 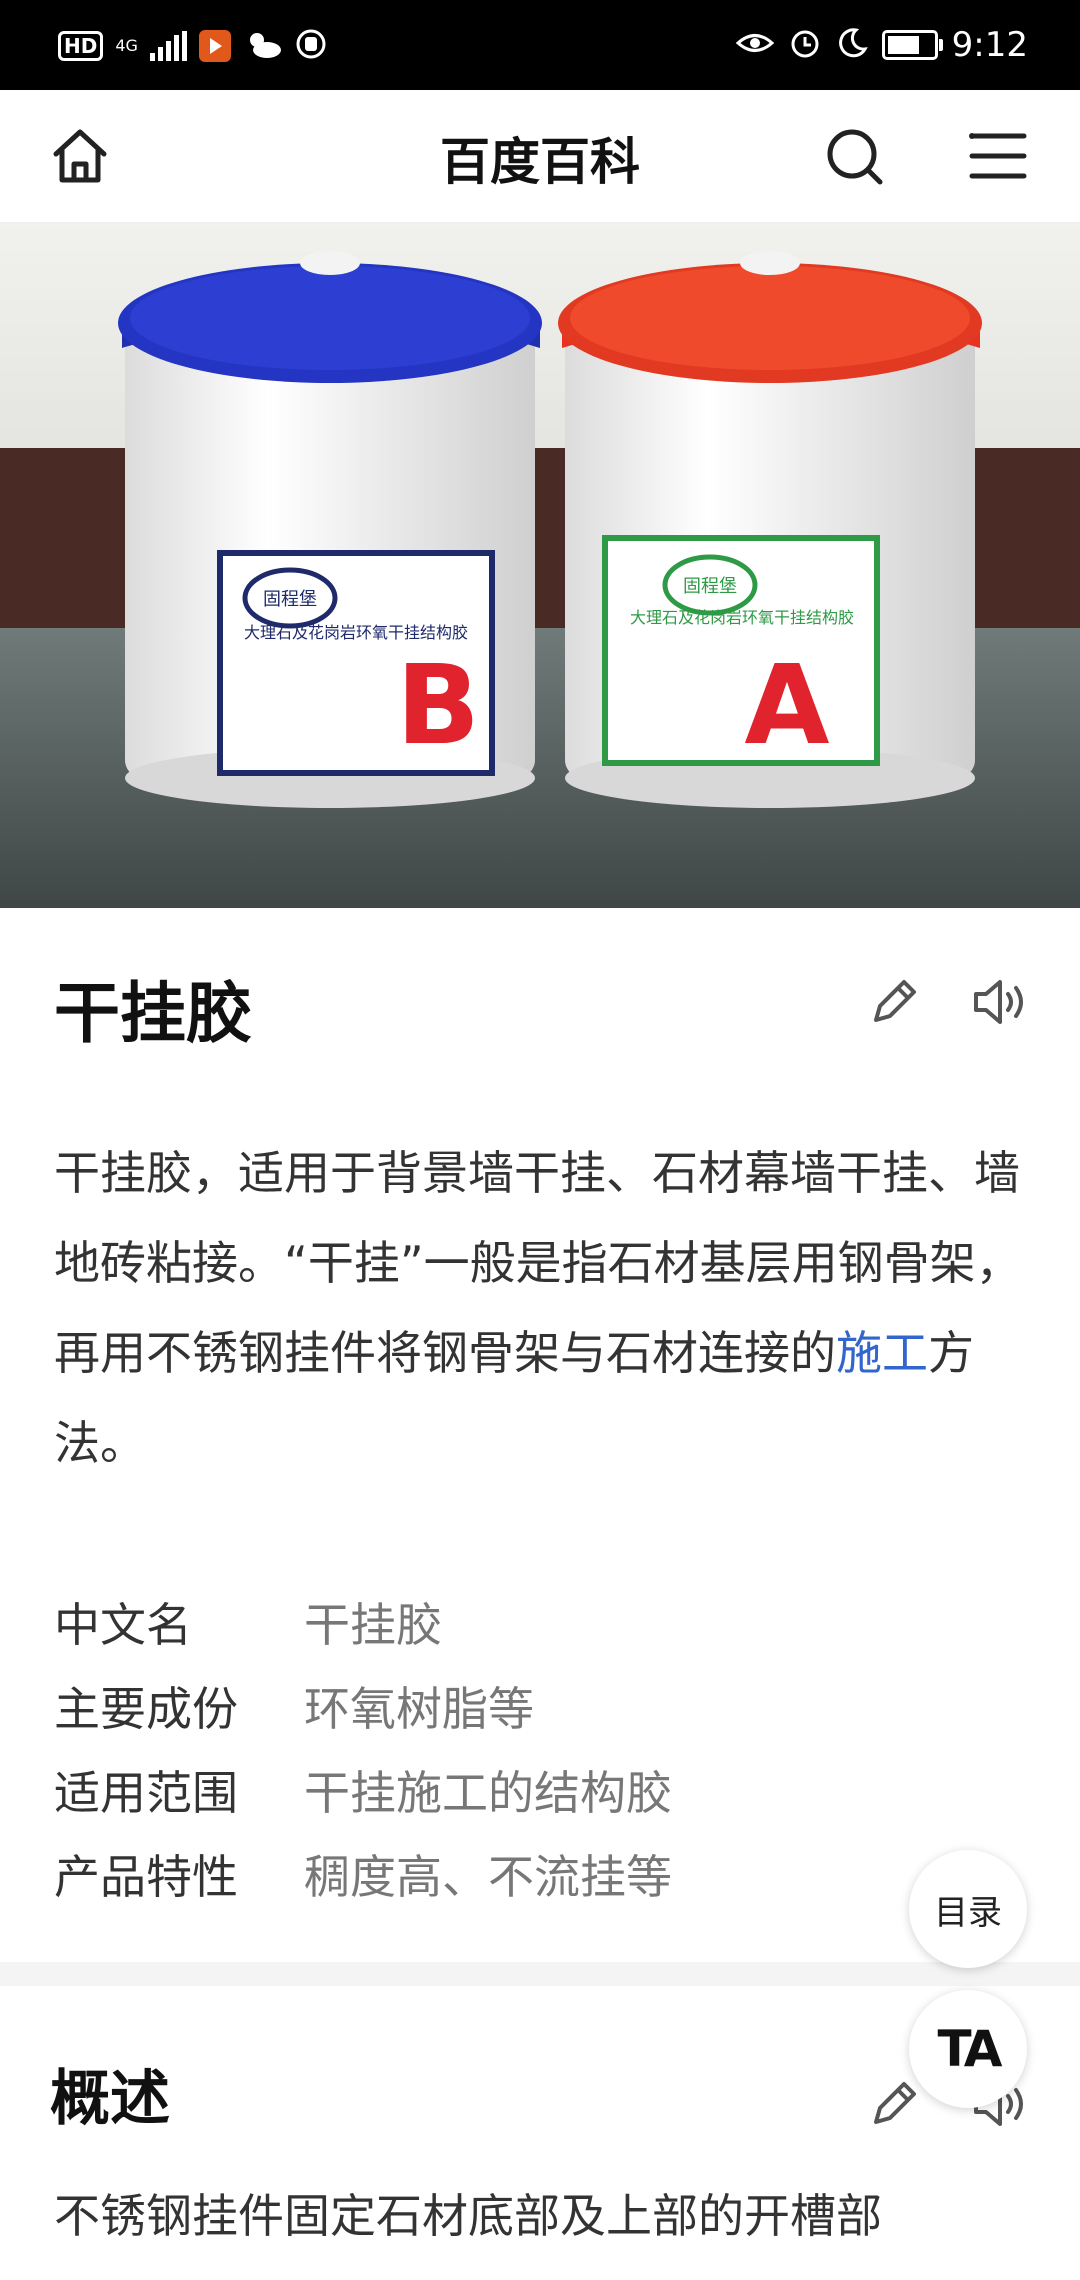 I want to click on menu-icon, so click(x=998, y=156).